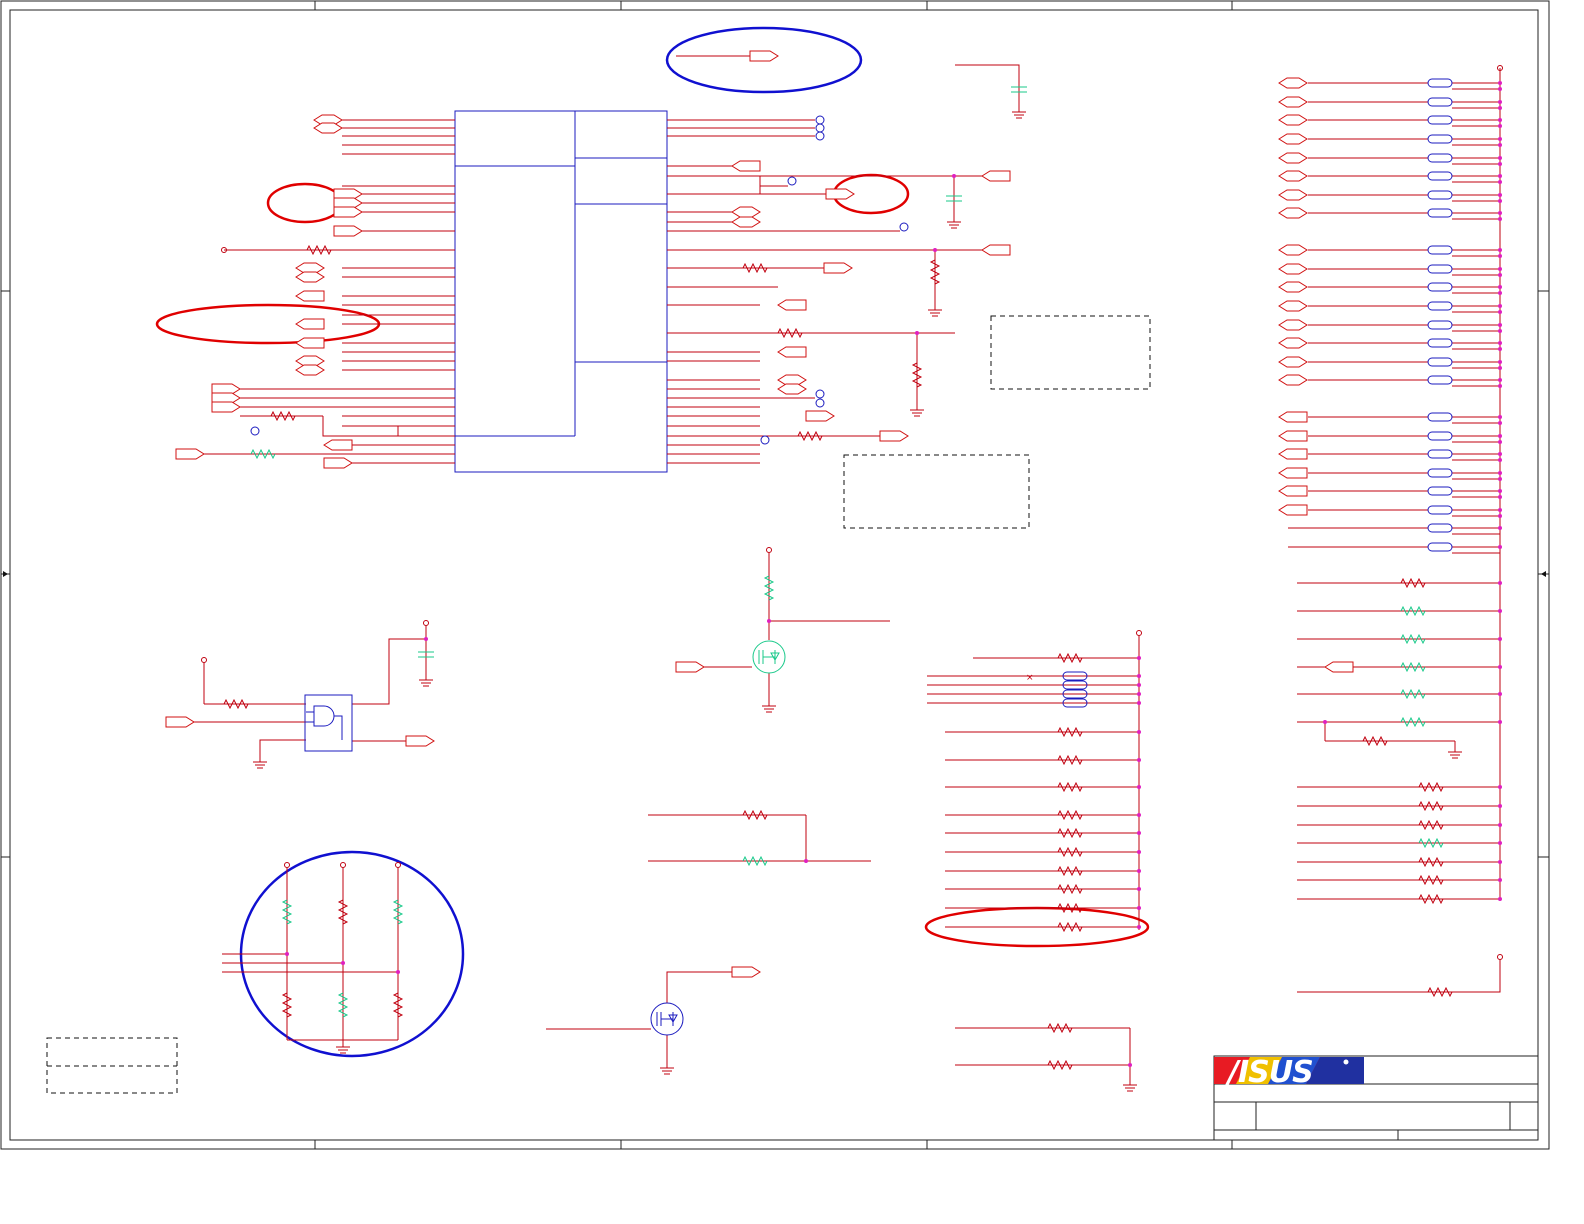  I want to click on and-gate-icon, so click(328, 723).